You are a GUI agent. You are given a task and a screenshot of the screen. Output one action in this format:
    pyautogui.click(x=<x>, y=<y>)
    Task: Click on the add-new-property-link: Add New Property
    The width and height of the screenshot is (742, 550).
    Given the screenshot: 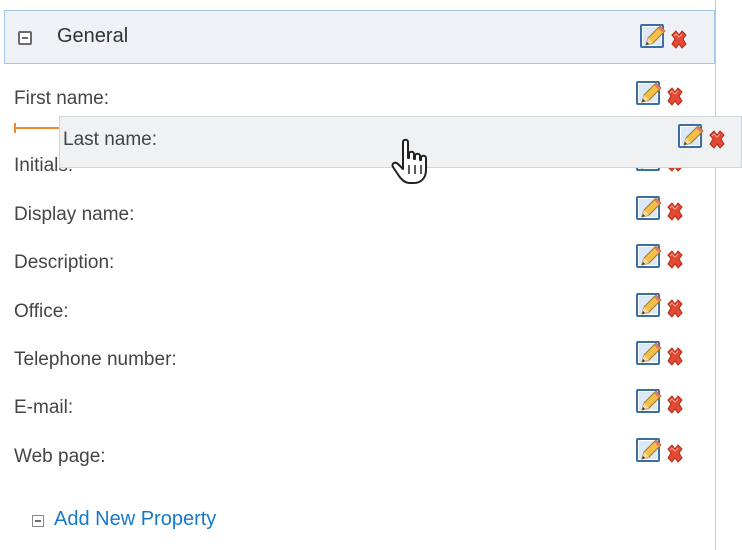 What is the action you would take?
    pyautogui.click(x=135, y=519)
    